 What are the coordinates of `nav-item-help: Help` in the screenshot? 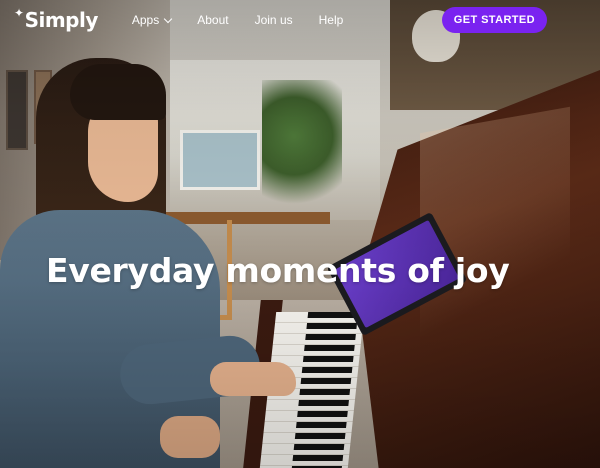 It's located at (331, 20).